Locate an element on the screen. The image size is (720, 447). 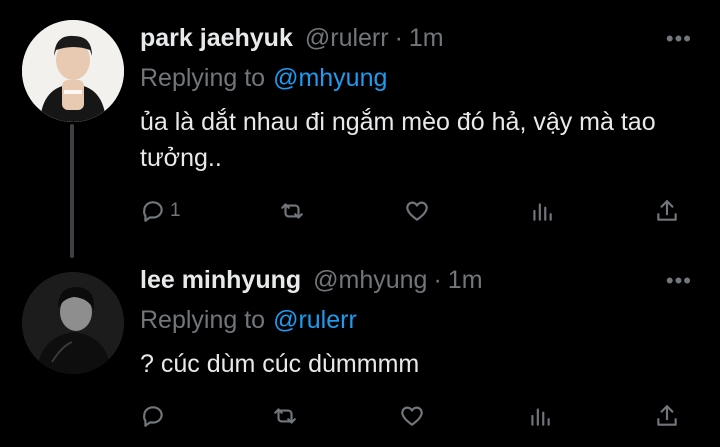
tweet-actions is located at coordinates (410, 416).